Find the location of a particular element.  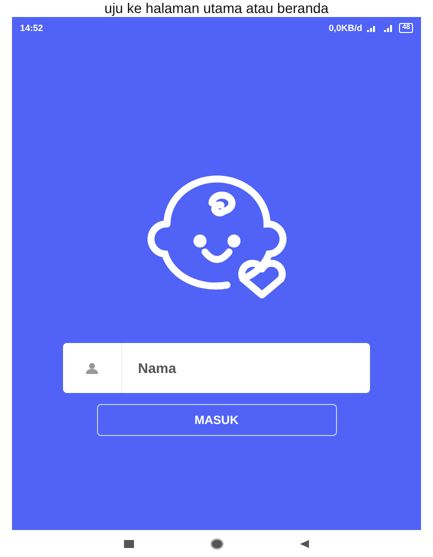

back-icon is located at coordinates (304, 544).